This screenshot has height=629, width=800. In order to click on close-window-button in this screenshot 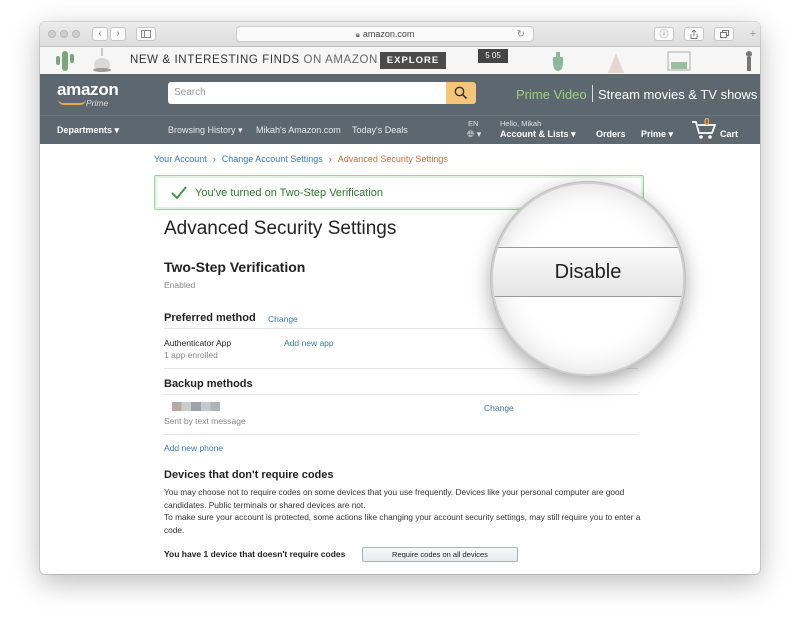, I will do `click(52, 34)`.